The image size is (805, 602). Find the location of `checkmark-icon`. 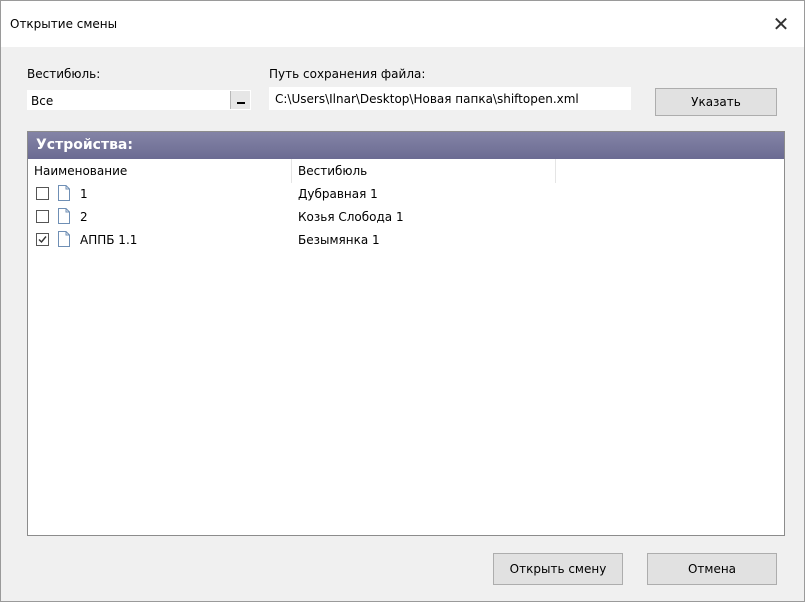

checkmark-icon is located at coordinates (42, 240).